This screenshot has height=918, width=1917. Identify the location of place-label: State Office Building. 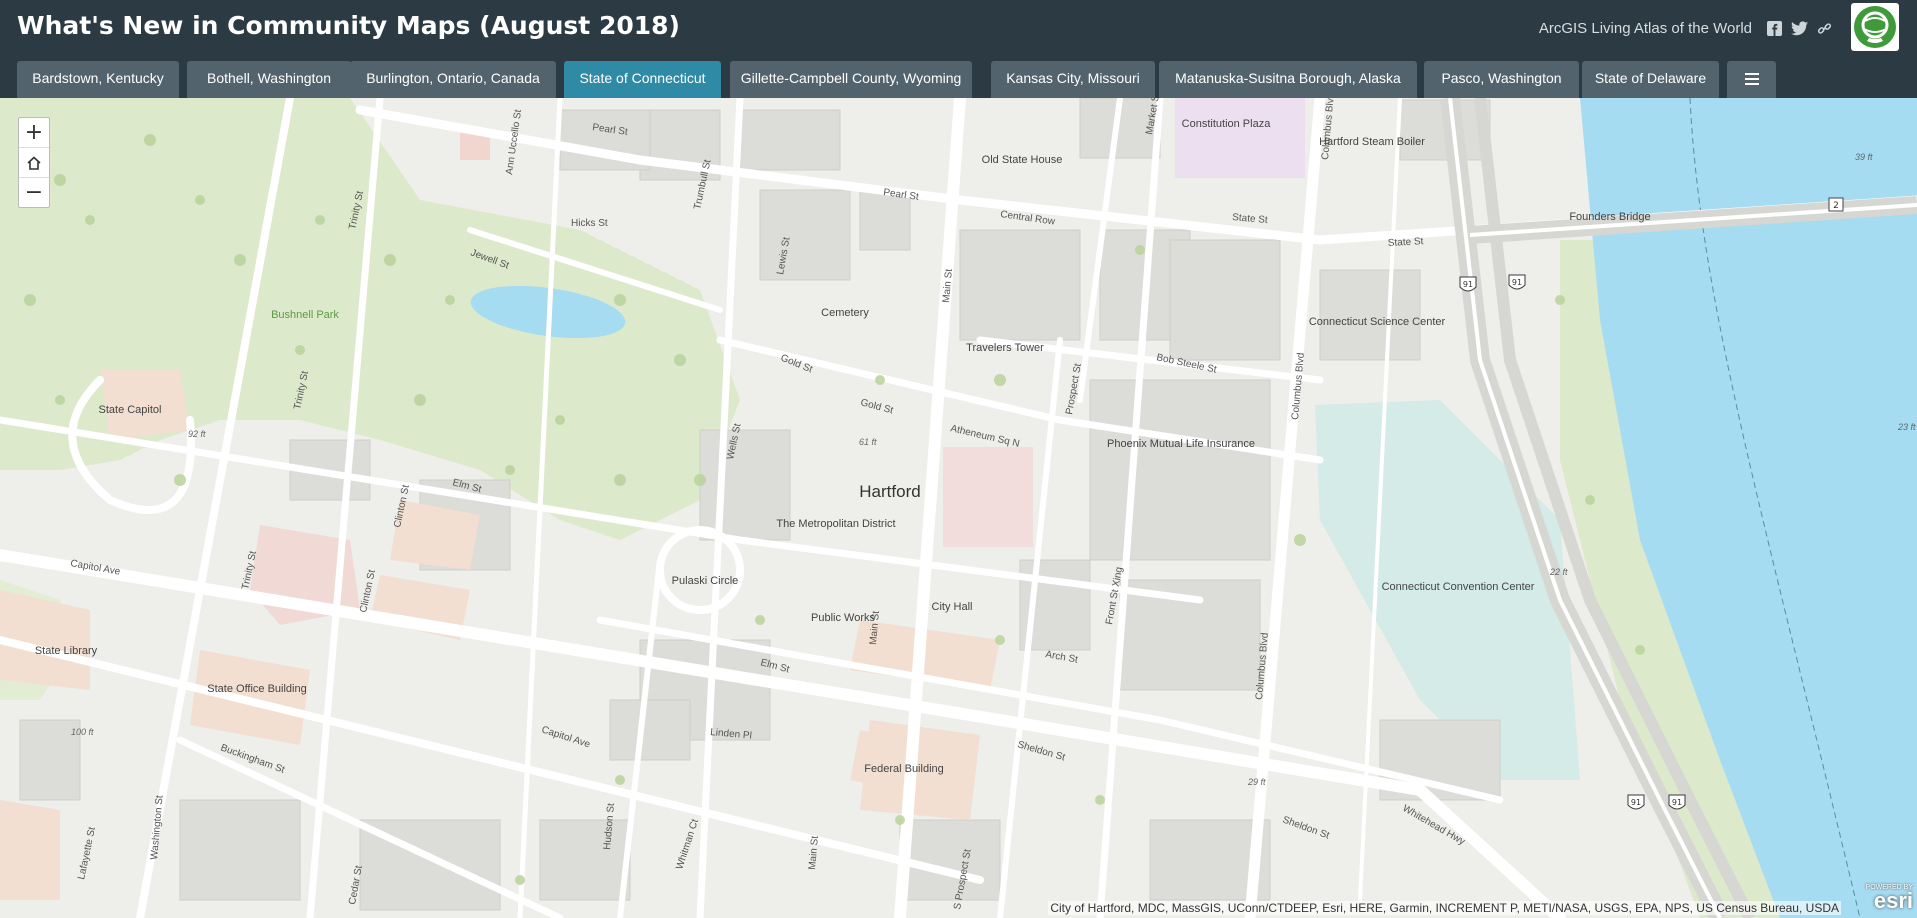
(256, 689).